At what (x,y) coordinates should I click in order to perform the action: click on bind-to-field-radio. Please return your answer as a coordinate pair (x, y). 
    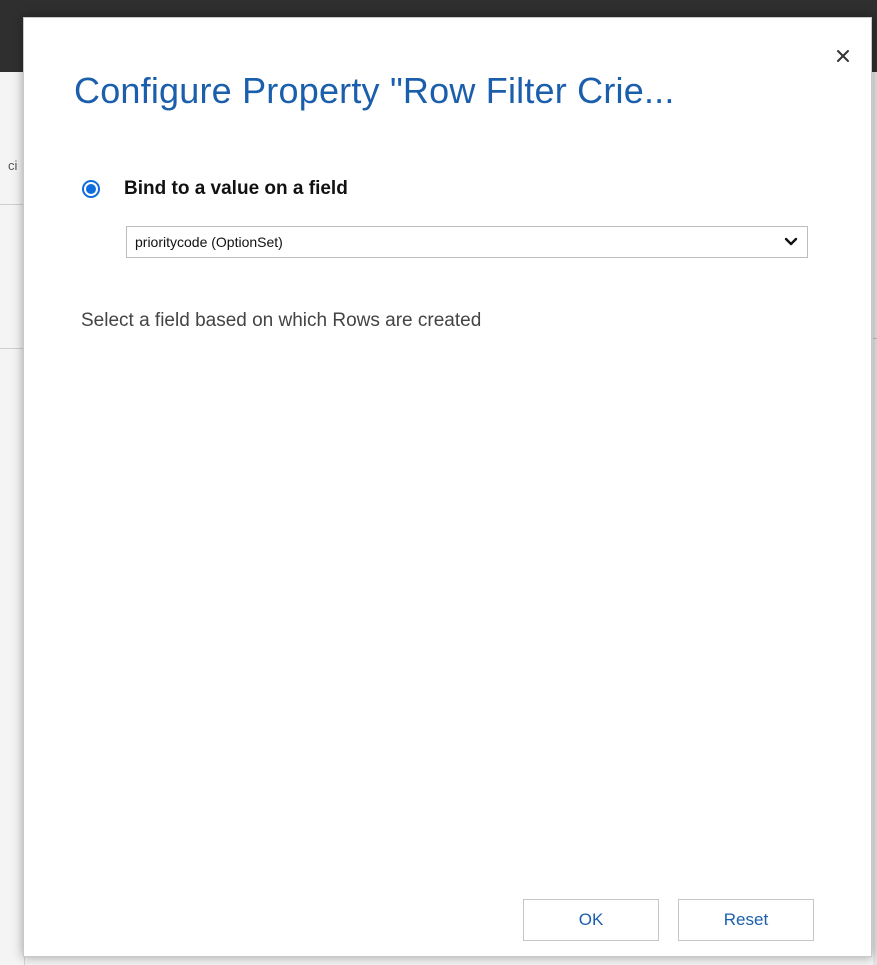
    Looking at the image, I should click on (91, 189).